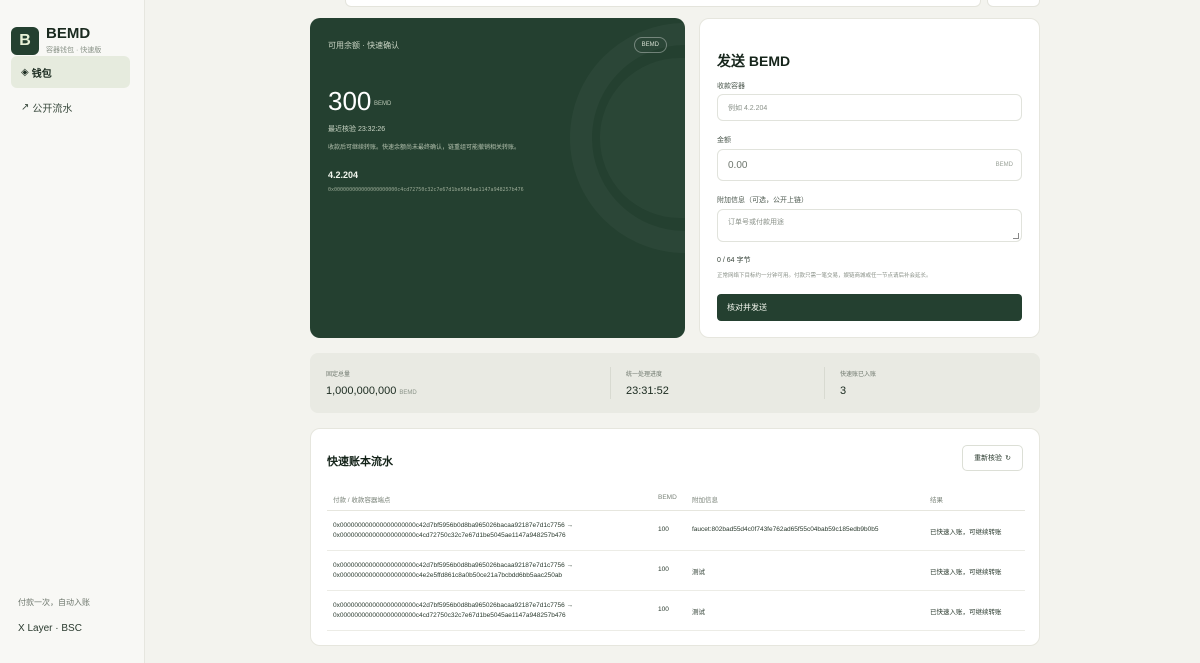 Image resolution: width=1200 pixels, height=663 pixels. I want to click on memo-textarea: 订单号或付款用途, so click(869, 225).